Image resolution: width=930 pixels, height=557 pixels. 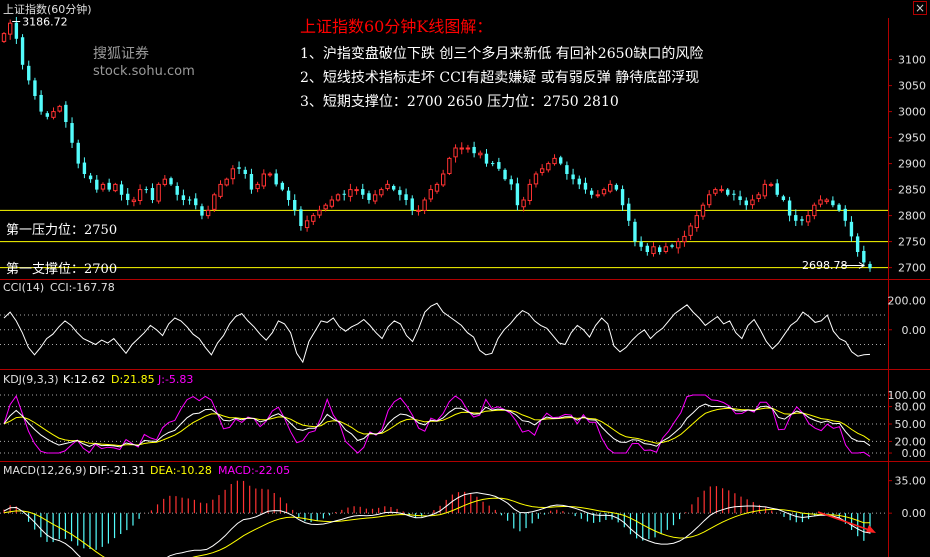 What do you see at coordinates (911, 481) in the screenshot?
I see `macd-tick-label: 35.00` at bounding box center [911, 481].